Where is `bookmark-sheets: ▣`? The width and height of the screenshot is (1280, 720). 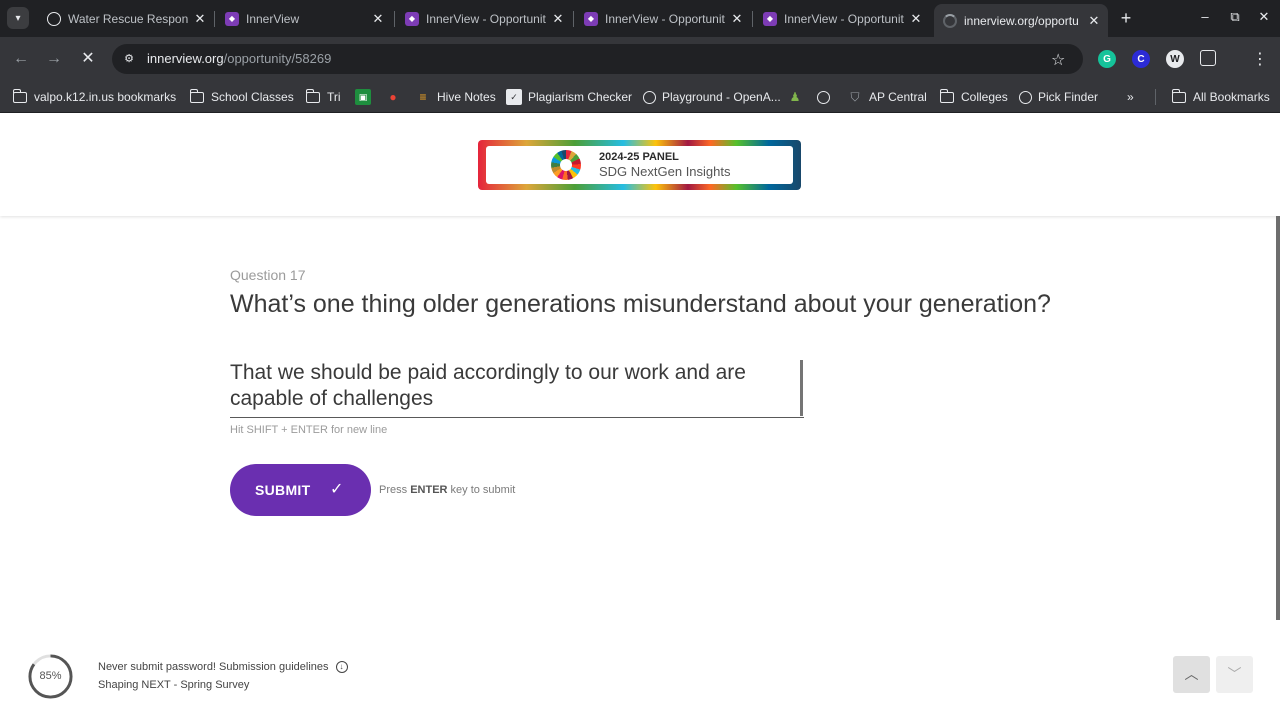
bookmark-sheets: ▣ is located at coordinates (366, 97).